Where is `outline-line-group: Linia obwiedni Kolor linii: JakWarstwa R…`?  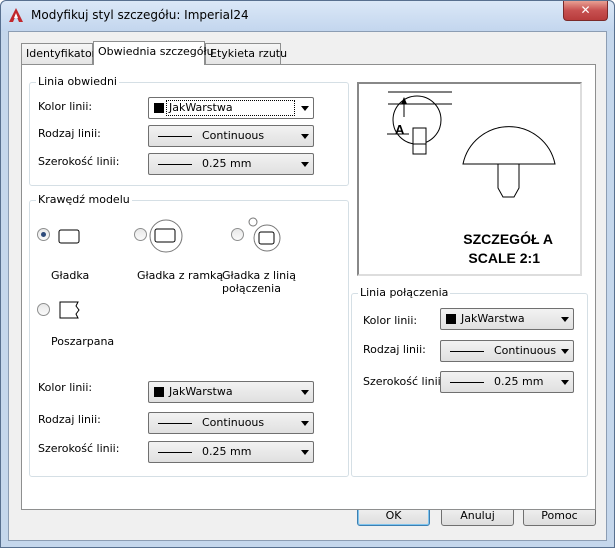
outline-line-group: Linia obwiedni Kolor linii: JakWarstwa R… is located at coordinates (189, 130).